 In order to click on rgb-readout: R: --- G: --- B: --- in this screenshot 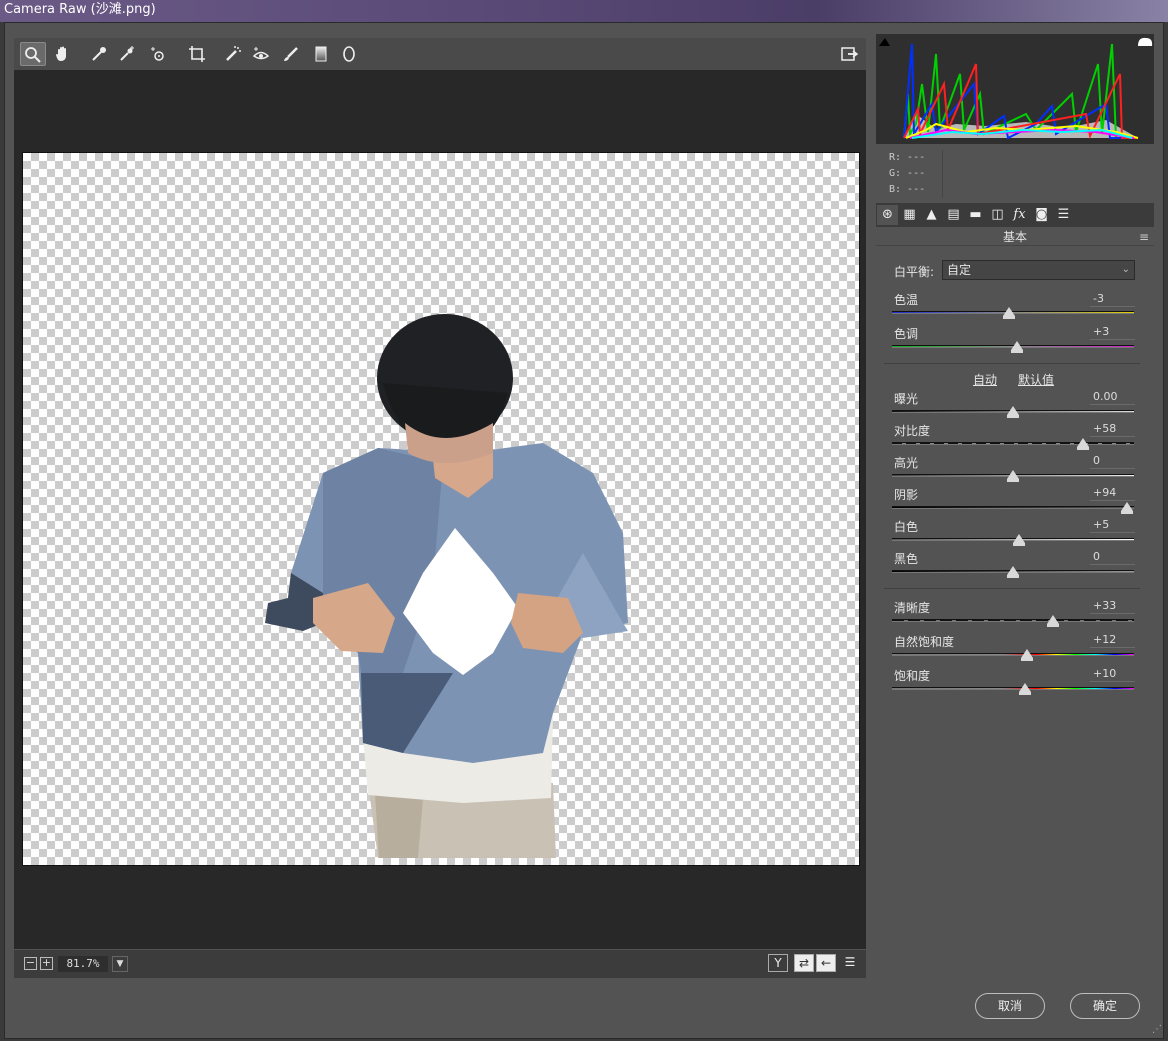, I will do `click(1015, 174)`.